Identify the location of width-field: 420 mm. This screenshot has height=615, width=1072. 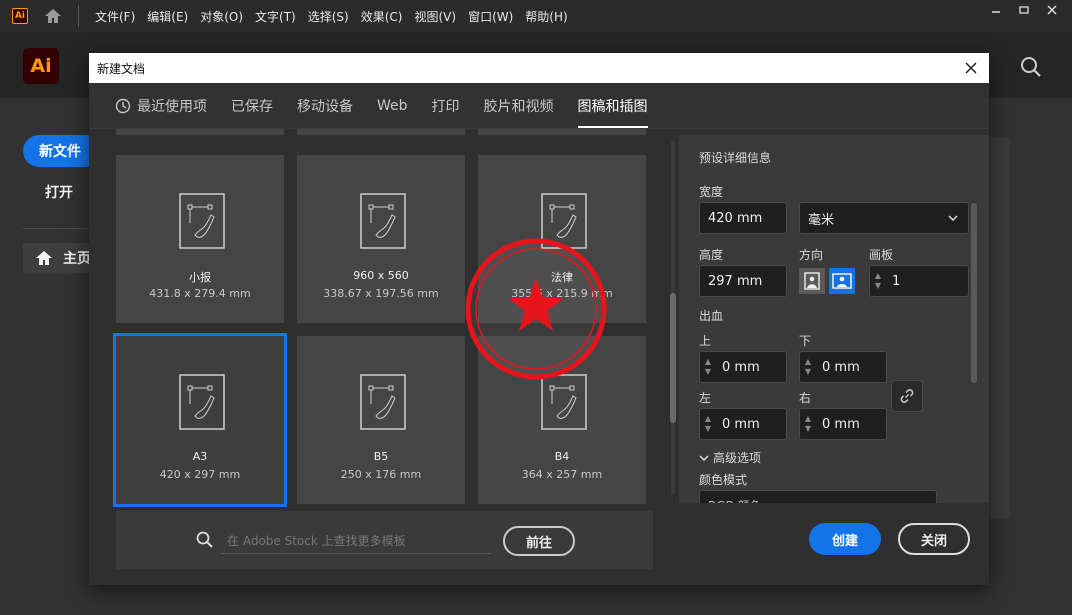
(743, 218).